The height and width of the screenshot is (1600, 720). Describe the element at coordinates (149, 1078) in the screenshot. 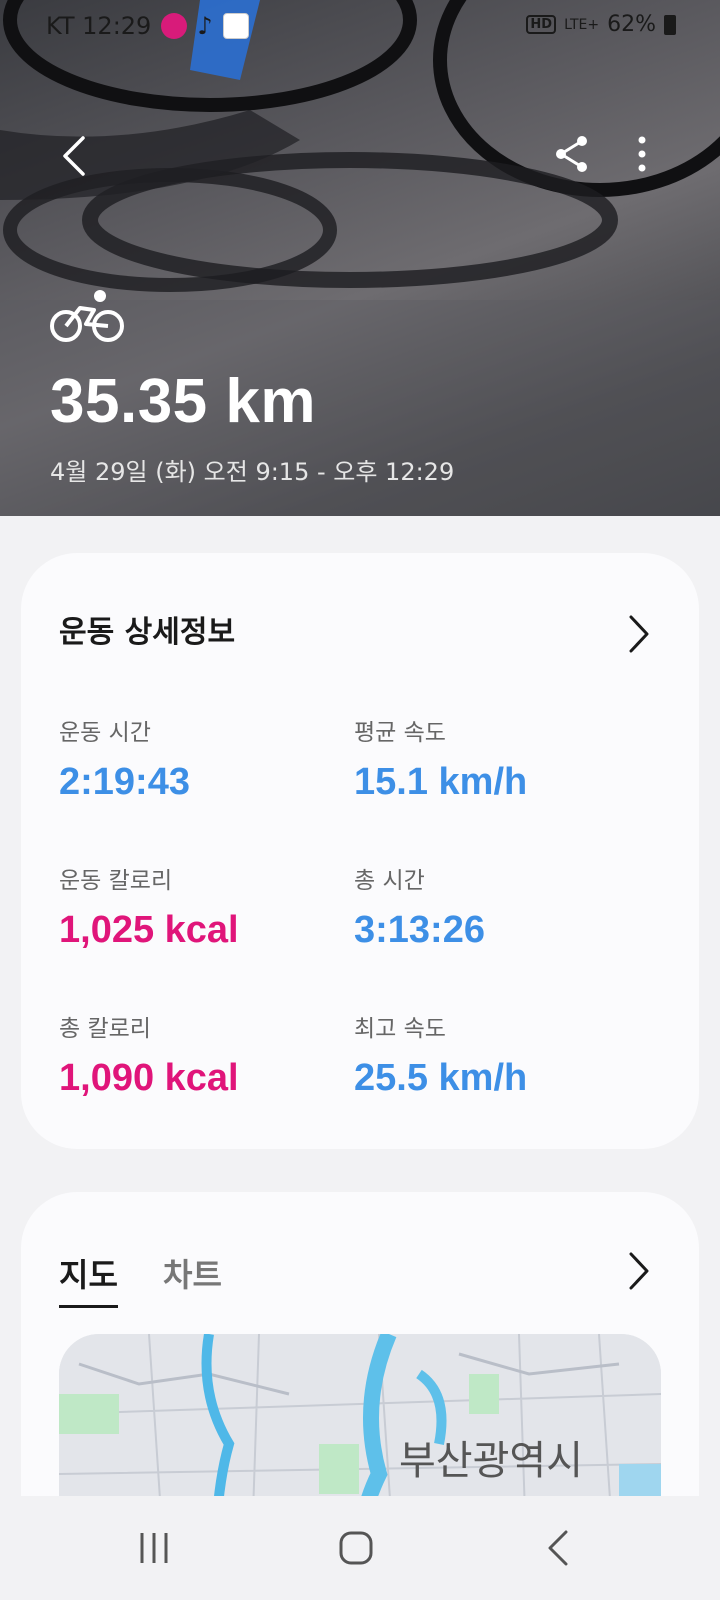

I see `stat-value: 1,090 kcal` at that location.